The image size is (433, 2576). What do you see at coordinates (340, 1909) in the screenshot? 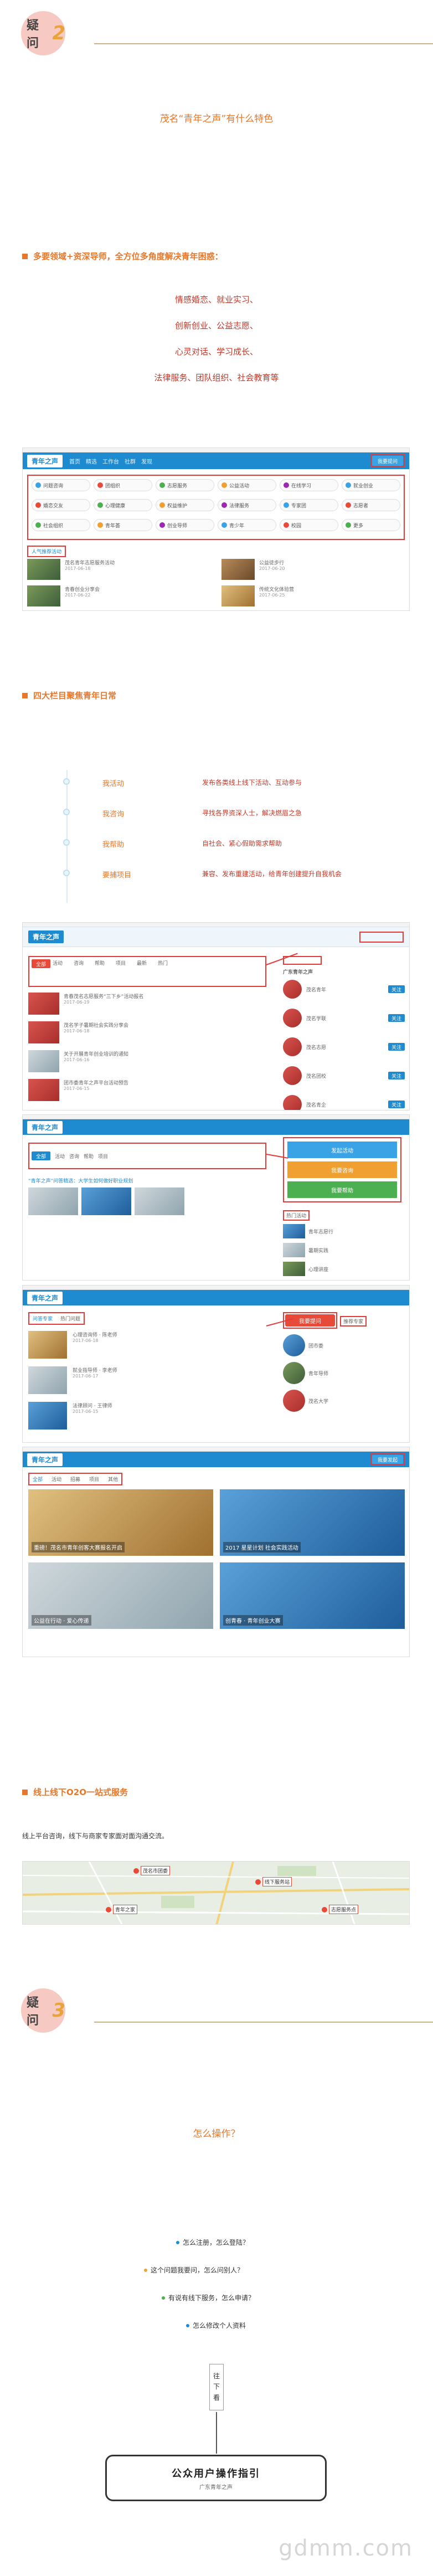
I see `map-marker: 志愿服务点` at bounding box center [340, 1909].